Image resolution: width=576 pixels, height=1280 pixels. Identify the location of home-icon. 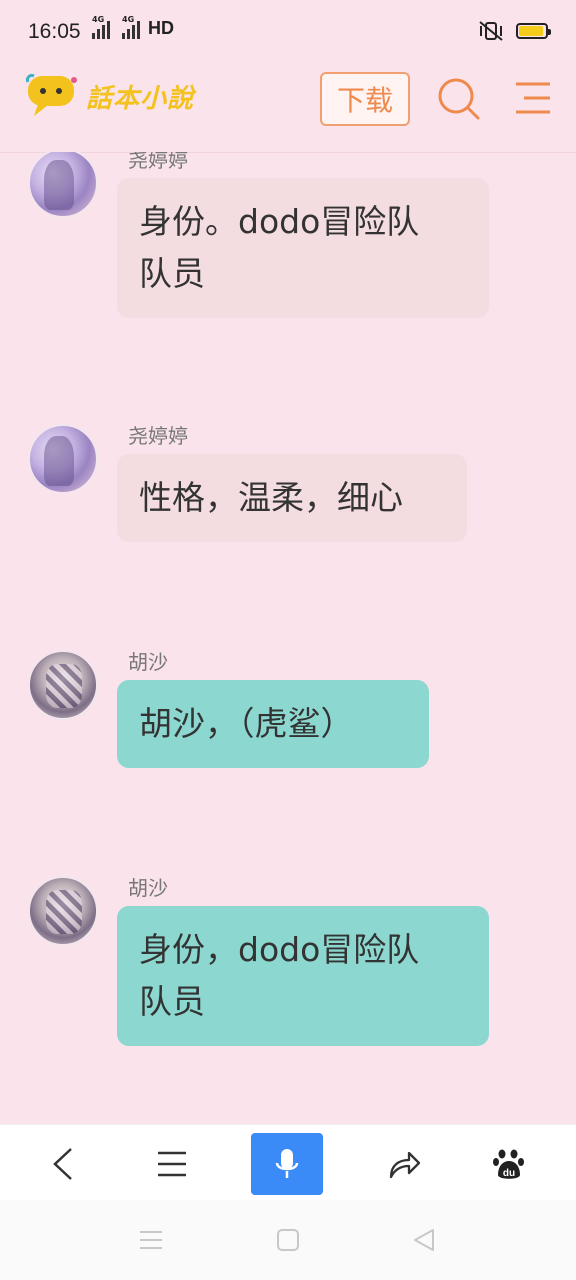
(288, 1240).